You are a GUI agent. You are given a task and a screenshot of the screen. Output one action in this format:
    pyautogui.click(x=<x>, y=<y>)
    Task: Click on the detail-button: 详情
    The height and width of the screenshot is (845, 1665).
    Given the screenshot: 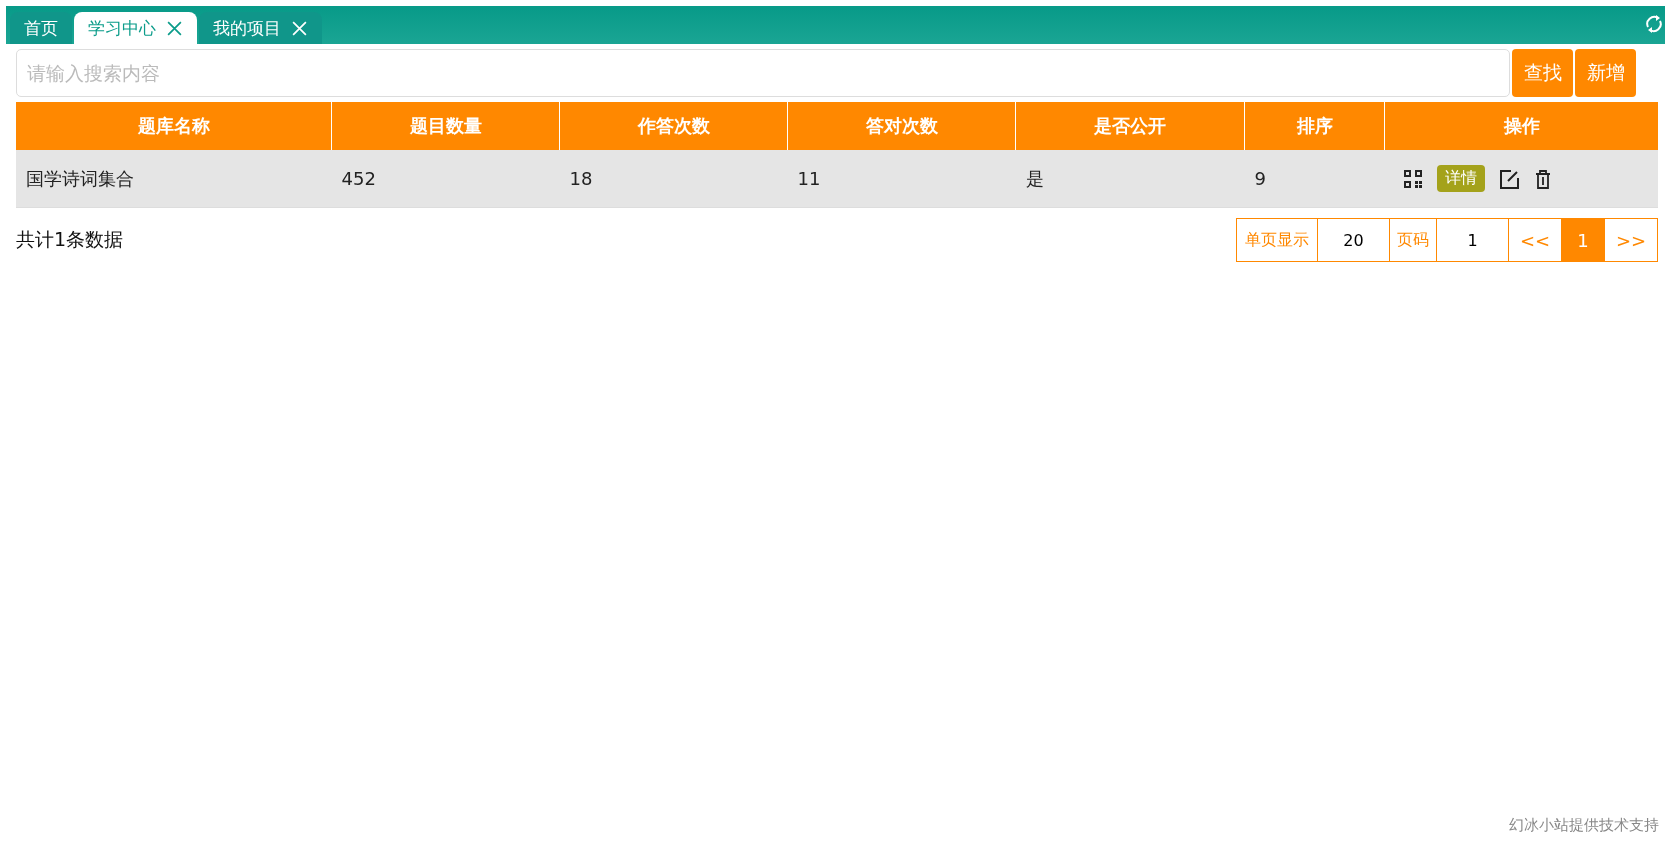 What is the action you would take?
    pyautogui.click(x=1460, y=178)
    